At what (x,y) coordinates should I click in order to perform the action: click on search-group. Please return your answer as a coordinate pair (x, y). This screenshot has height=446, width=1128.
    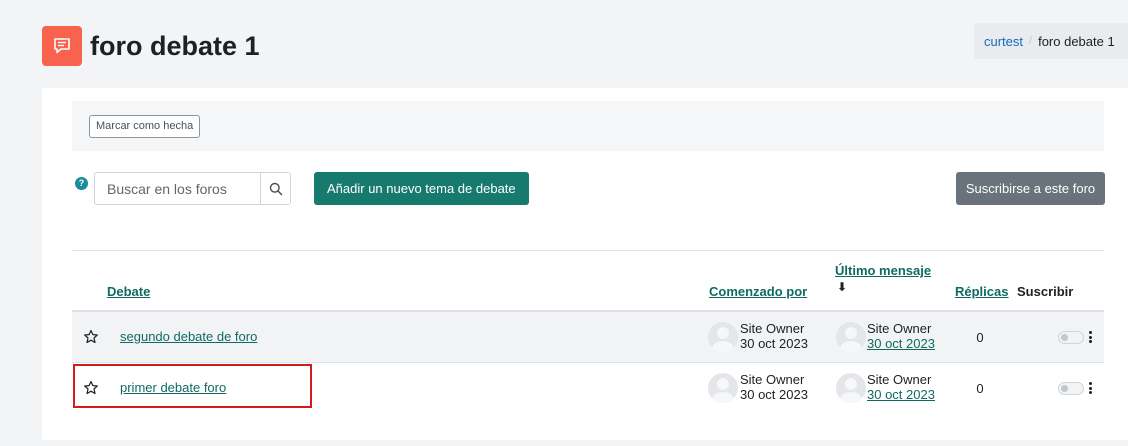
    Looking at the image, I should click on (192, 188).